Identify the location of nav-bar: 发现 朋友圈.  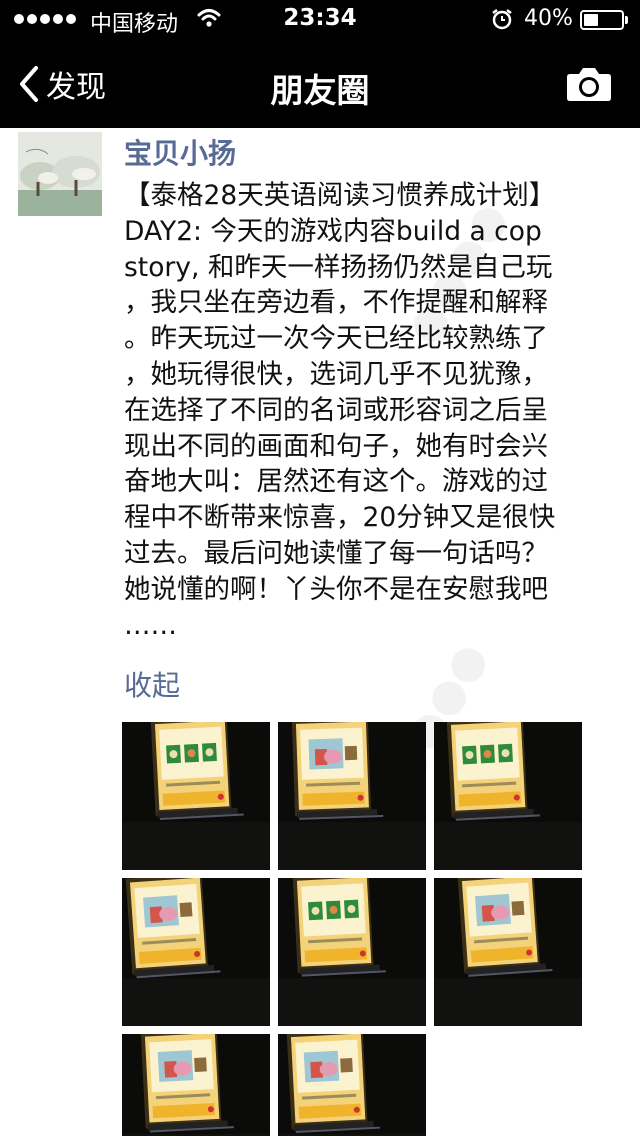
(320, 84).